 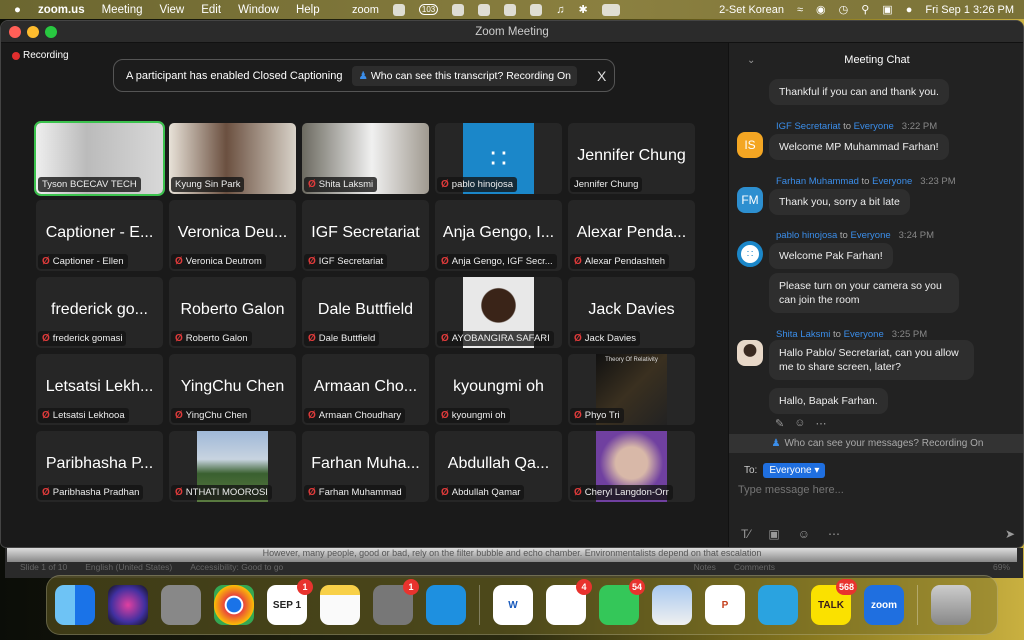 What do you see at coordinates (484, 9) in the screenshot?
I see `cloud-icon` at bounding box center [484, 9].